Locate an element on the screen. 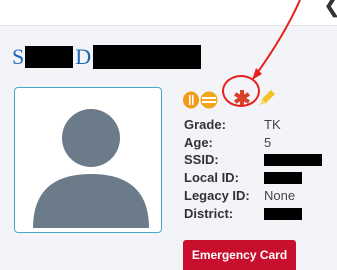  redacted-ssid is located at coordinates (293, 160).